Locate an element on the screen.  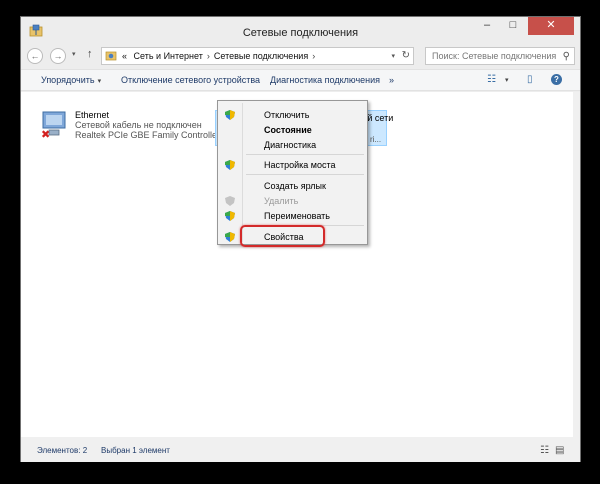
details-view-icon: ☷ is located at coordinates (544, 450).